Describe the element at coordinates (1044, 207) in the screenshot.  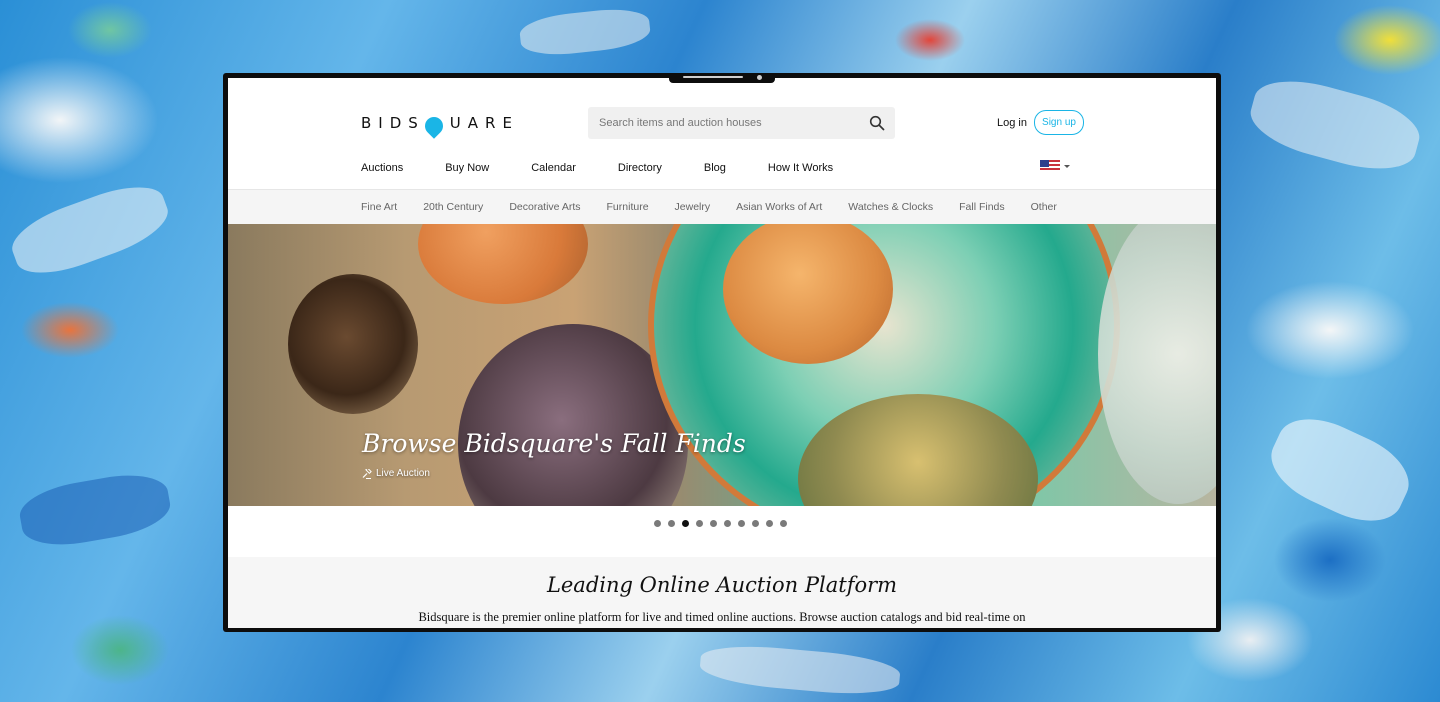
I see `category-other: Other` at that location.